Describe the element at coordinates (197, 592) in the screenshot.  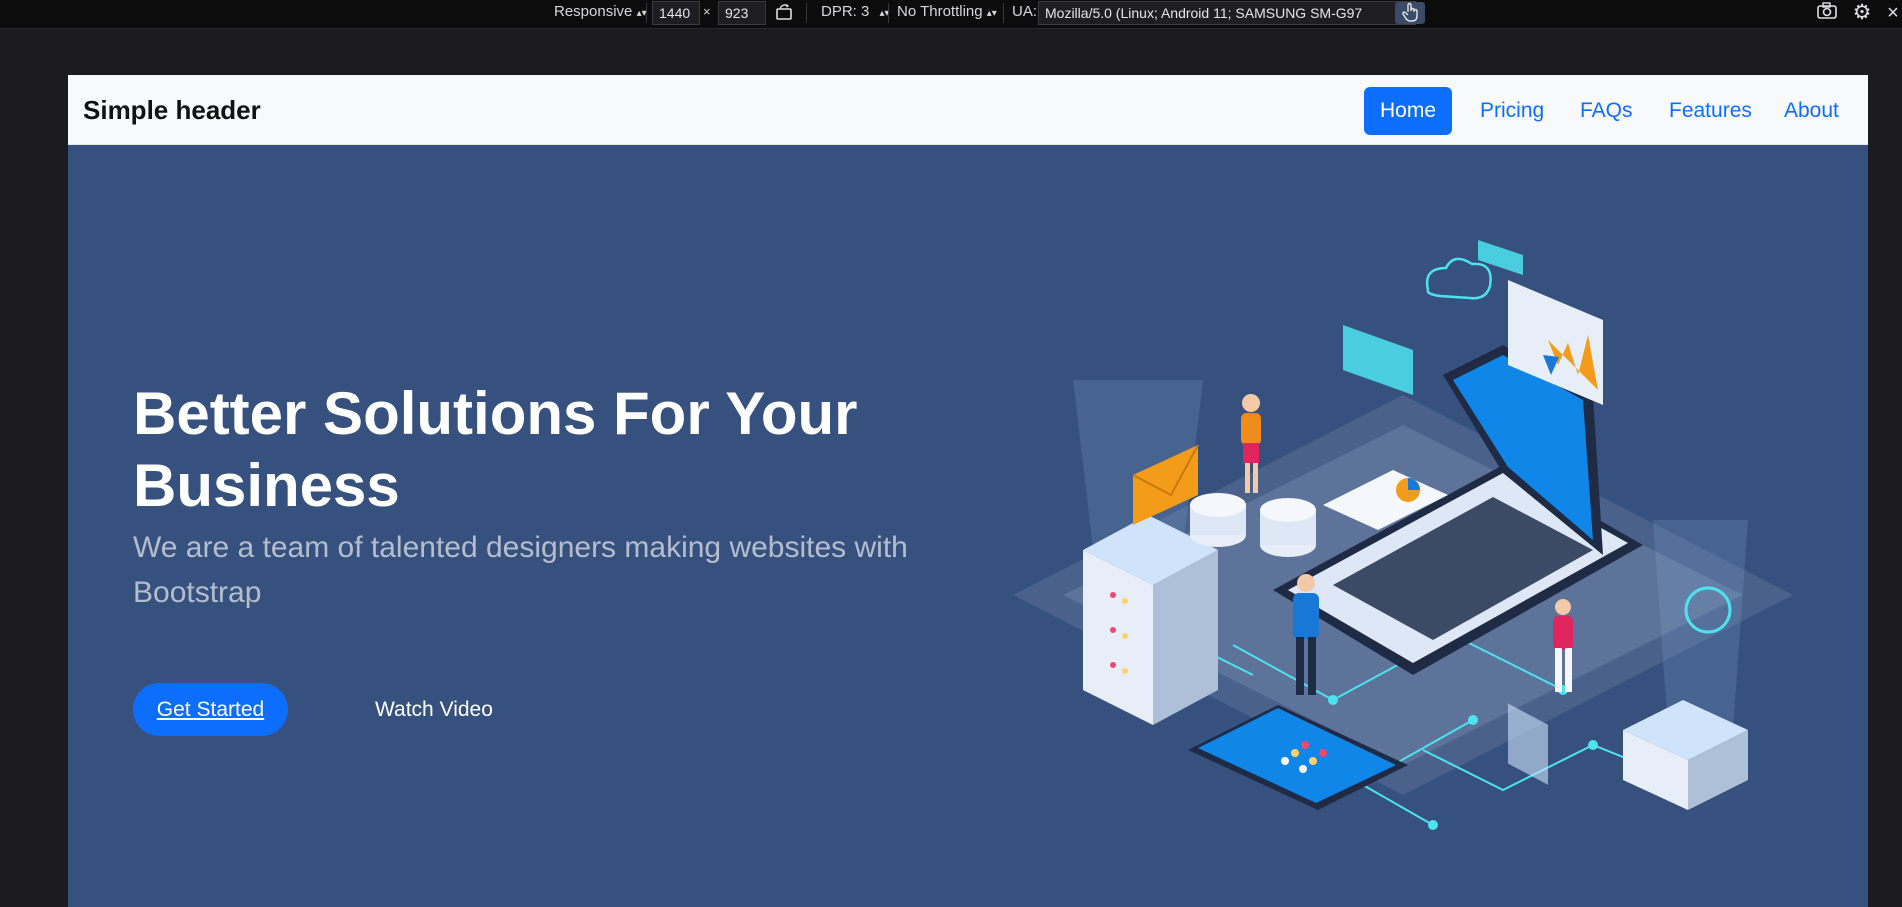
I see `hero-subtitle-line2: Bootstrap` at that location.